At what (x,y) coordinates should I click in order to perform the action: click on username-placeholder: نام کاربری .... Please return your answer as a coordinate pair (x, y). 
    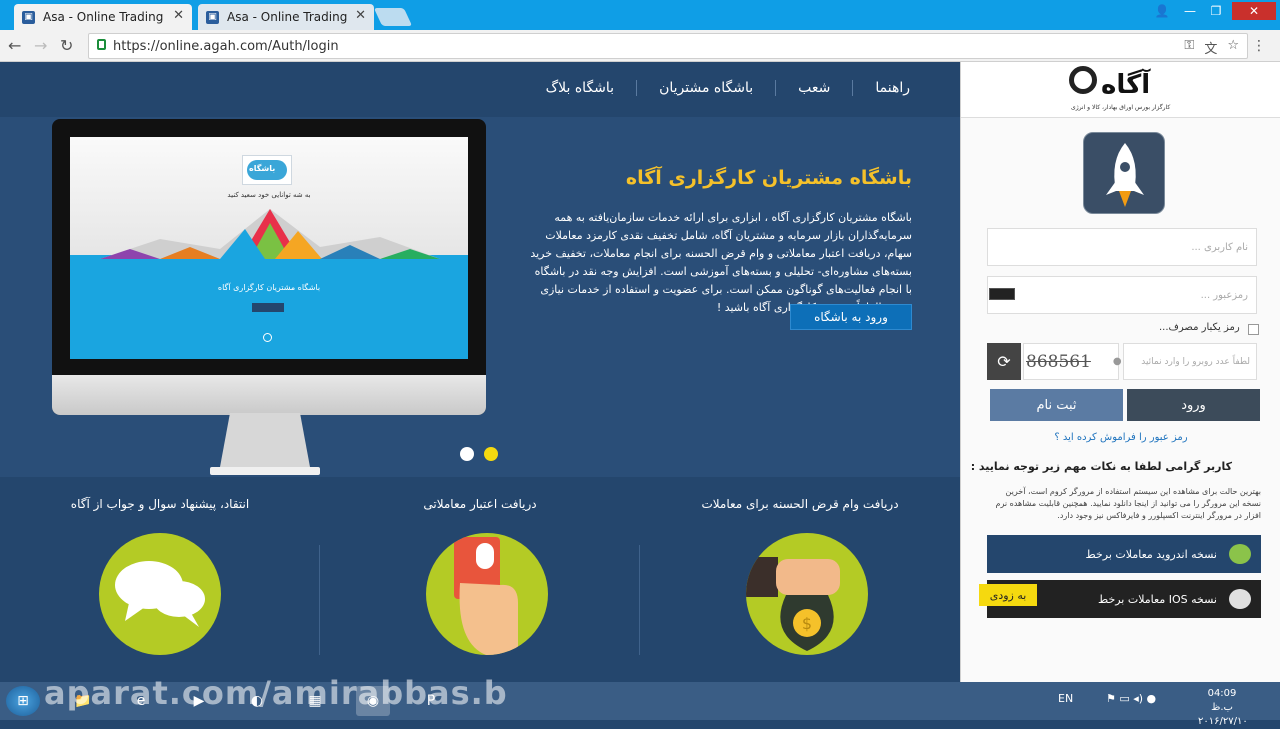
    Looking at the image, I should click on (1219, 247).